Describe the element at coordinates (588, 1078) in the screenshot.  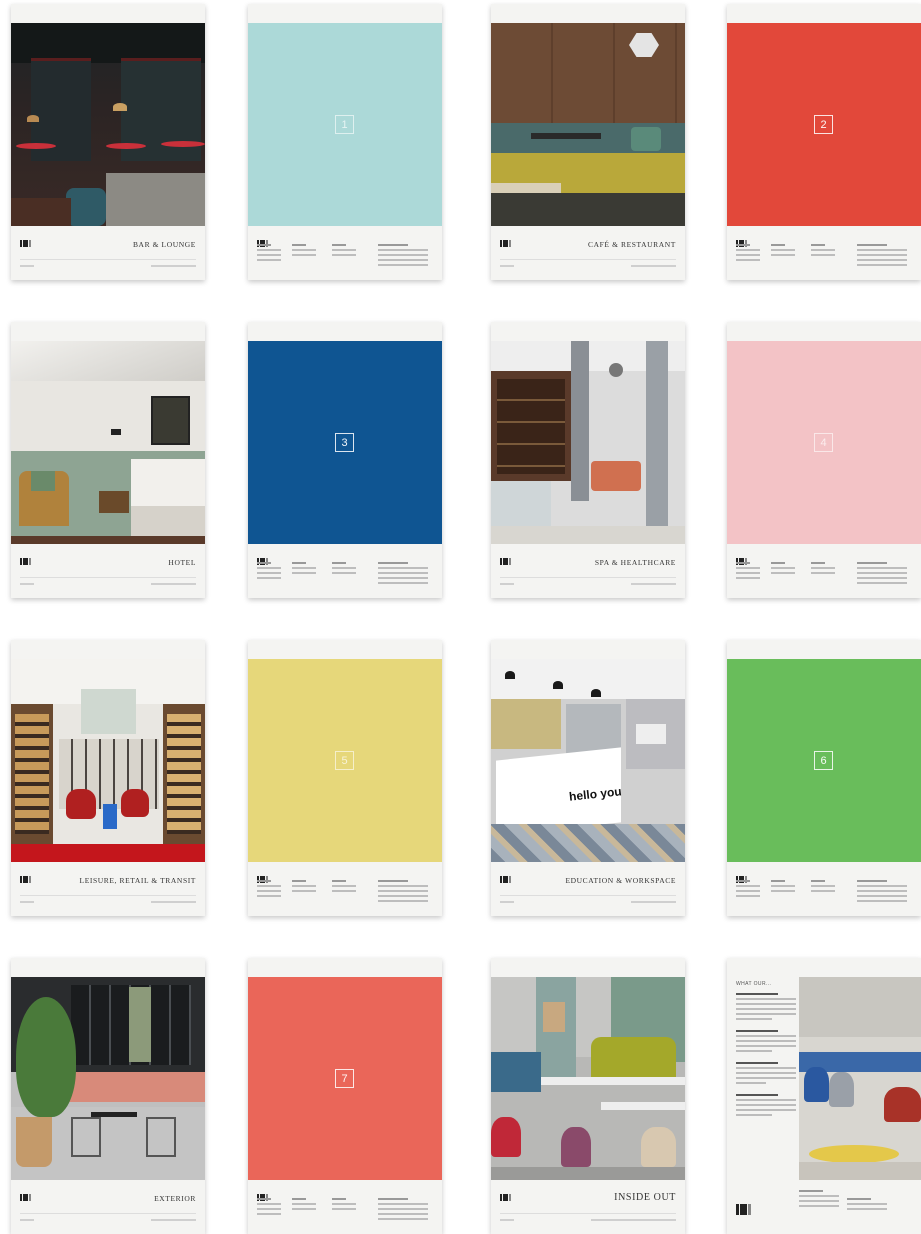
I see `inside-out-photo` at that location.